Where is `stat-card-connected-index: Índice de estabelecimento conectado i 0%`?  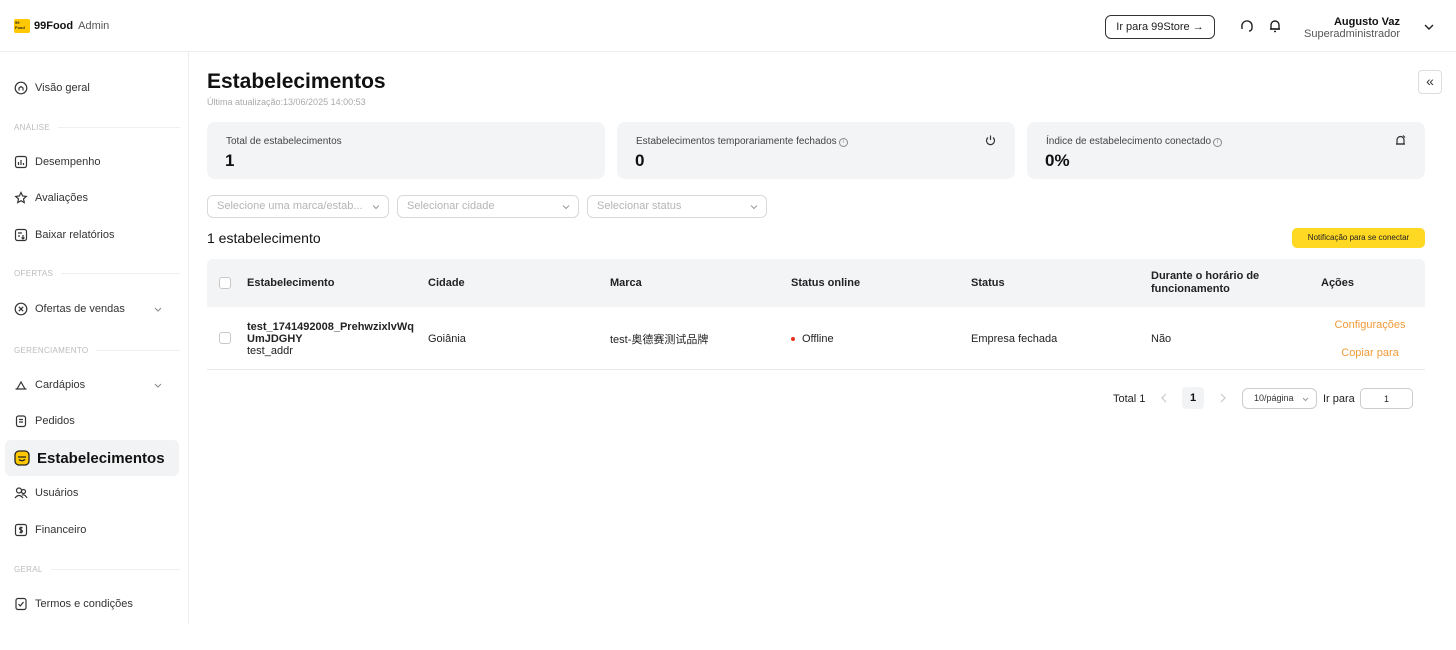
stat-card-connected-index: Índice de estabelecimento conectado i 0% is located at coordinates (1226, 150).